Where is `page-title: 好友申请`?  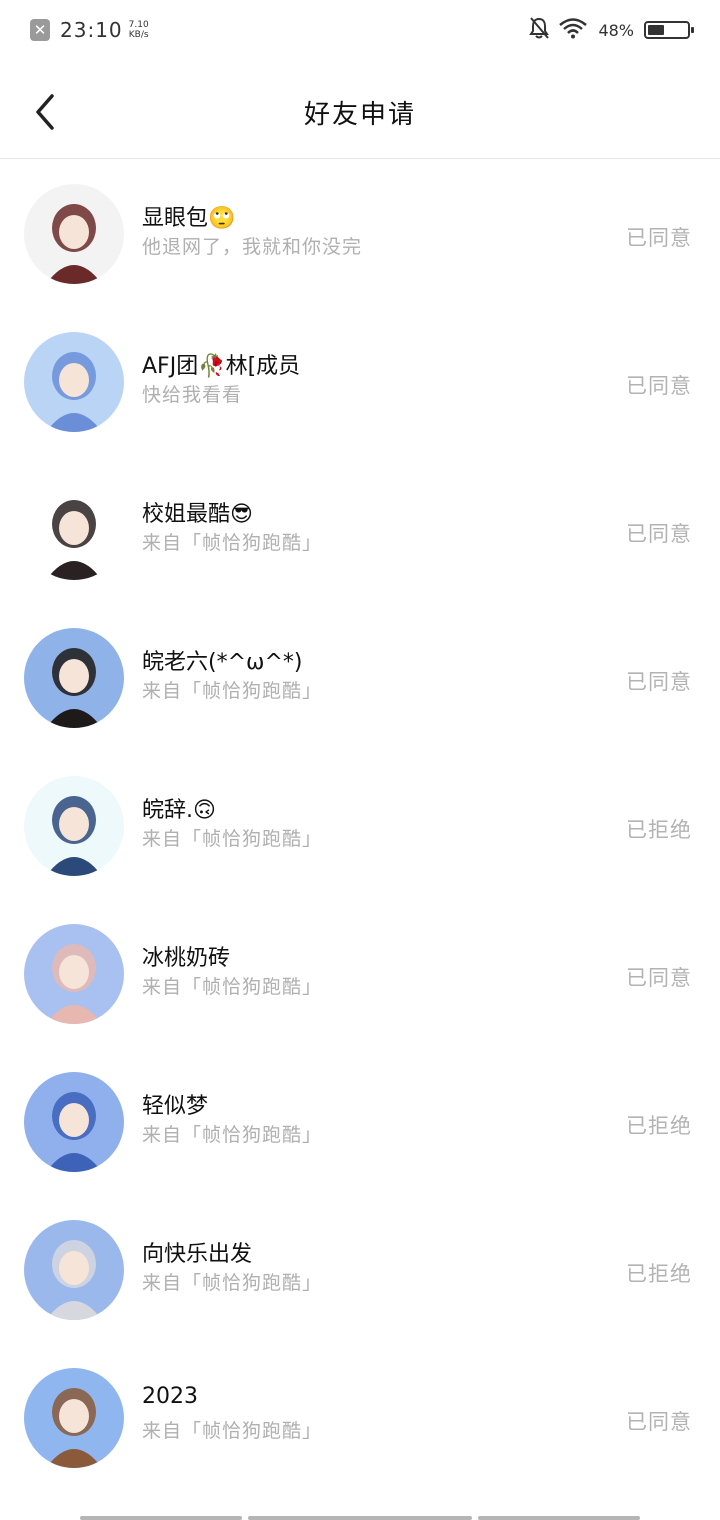 page-title: 好友申请 is located at coordinates (359, 115).